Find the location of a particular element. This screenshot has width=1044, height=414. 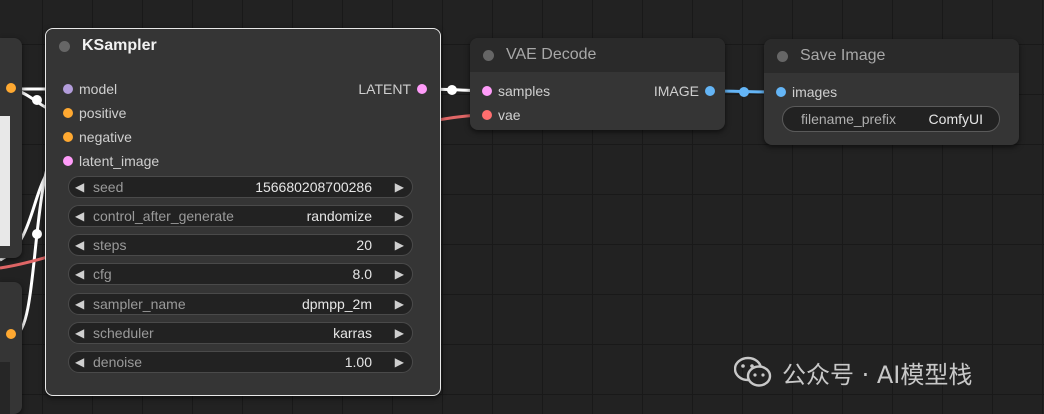

input-model: model is located at coordinates (86, 89).